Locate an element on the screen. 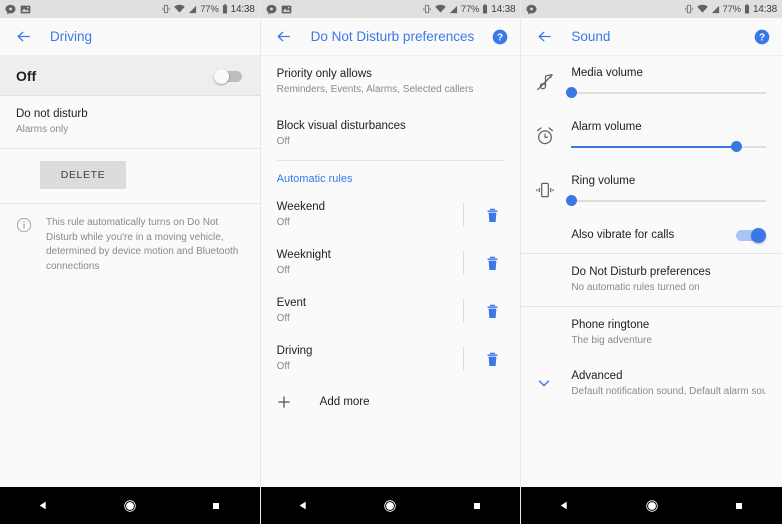 Image resolution: width=782 pixels, height=524 pixels. back-triangle-icon is located at coordinates (42, 505).